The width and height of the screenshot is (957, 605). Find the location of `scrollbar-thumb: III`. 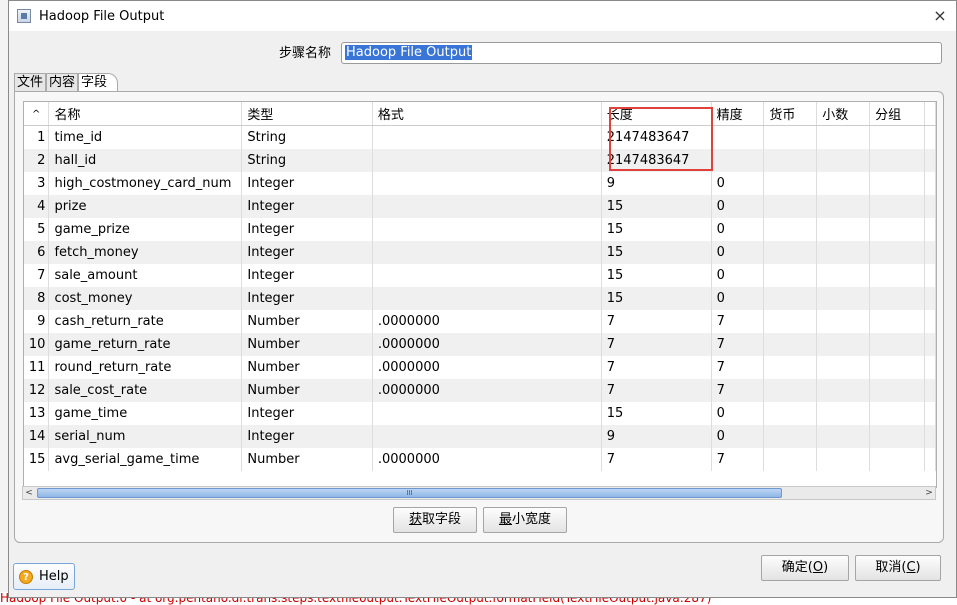

scrollbar-thumb: III is located at coordinates (409, 493).